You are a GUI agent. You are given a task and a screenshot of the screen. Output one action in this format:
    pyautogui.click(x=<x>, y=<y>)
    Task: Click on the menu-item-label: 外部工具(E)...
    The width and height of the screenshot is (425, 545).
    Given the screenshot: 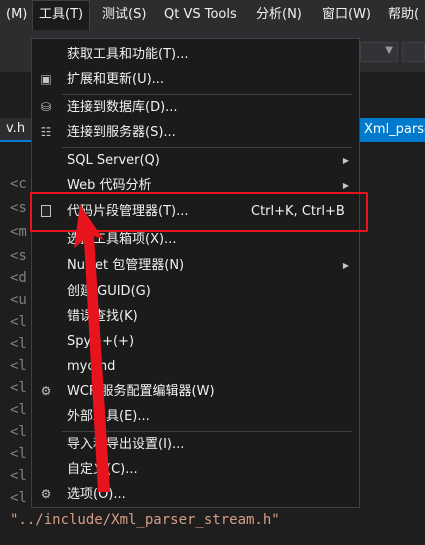 What is the action you would take?
    pyautogui.click(x=108, y=416)
    